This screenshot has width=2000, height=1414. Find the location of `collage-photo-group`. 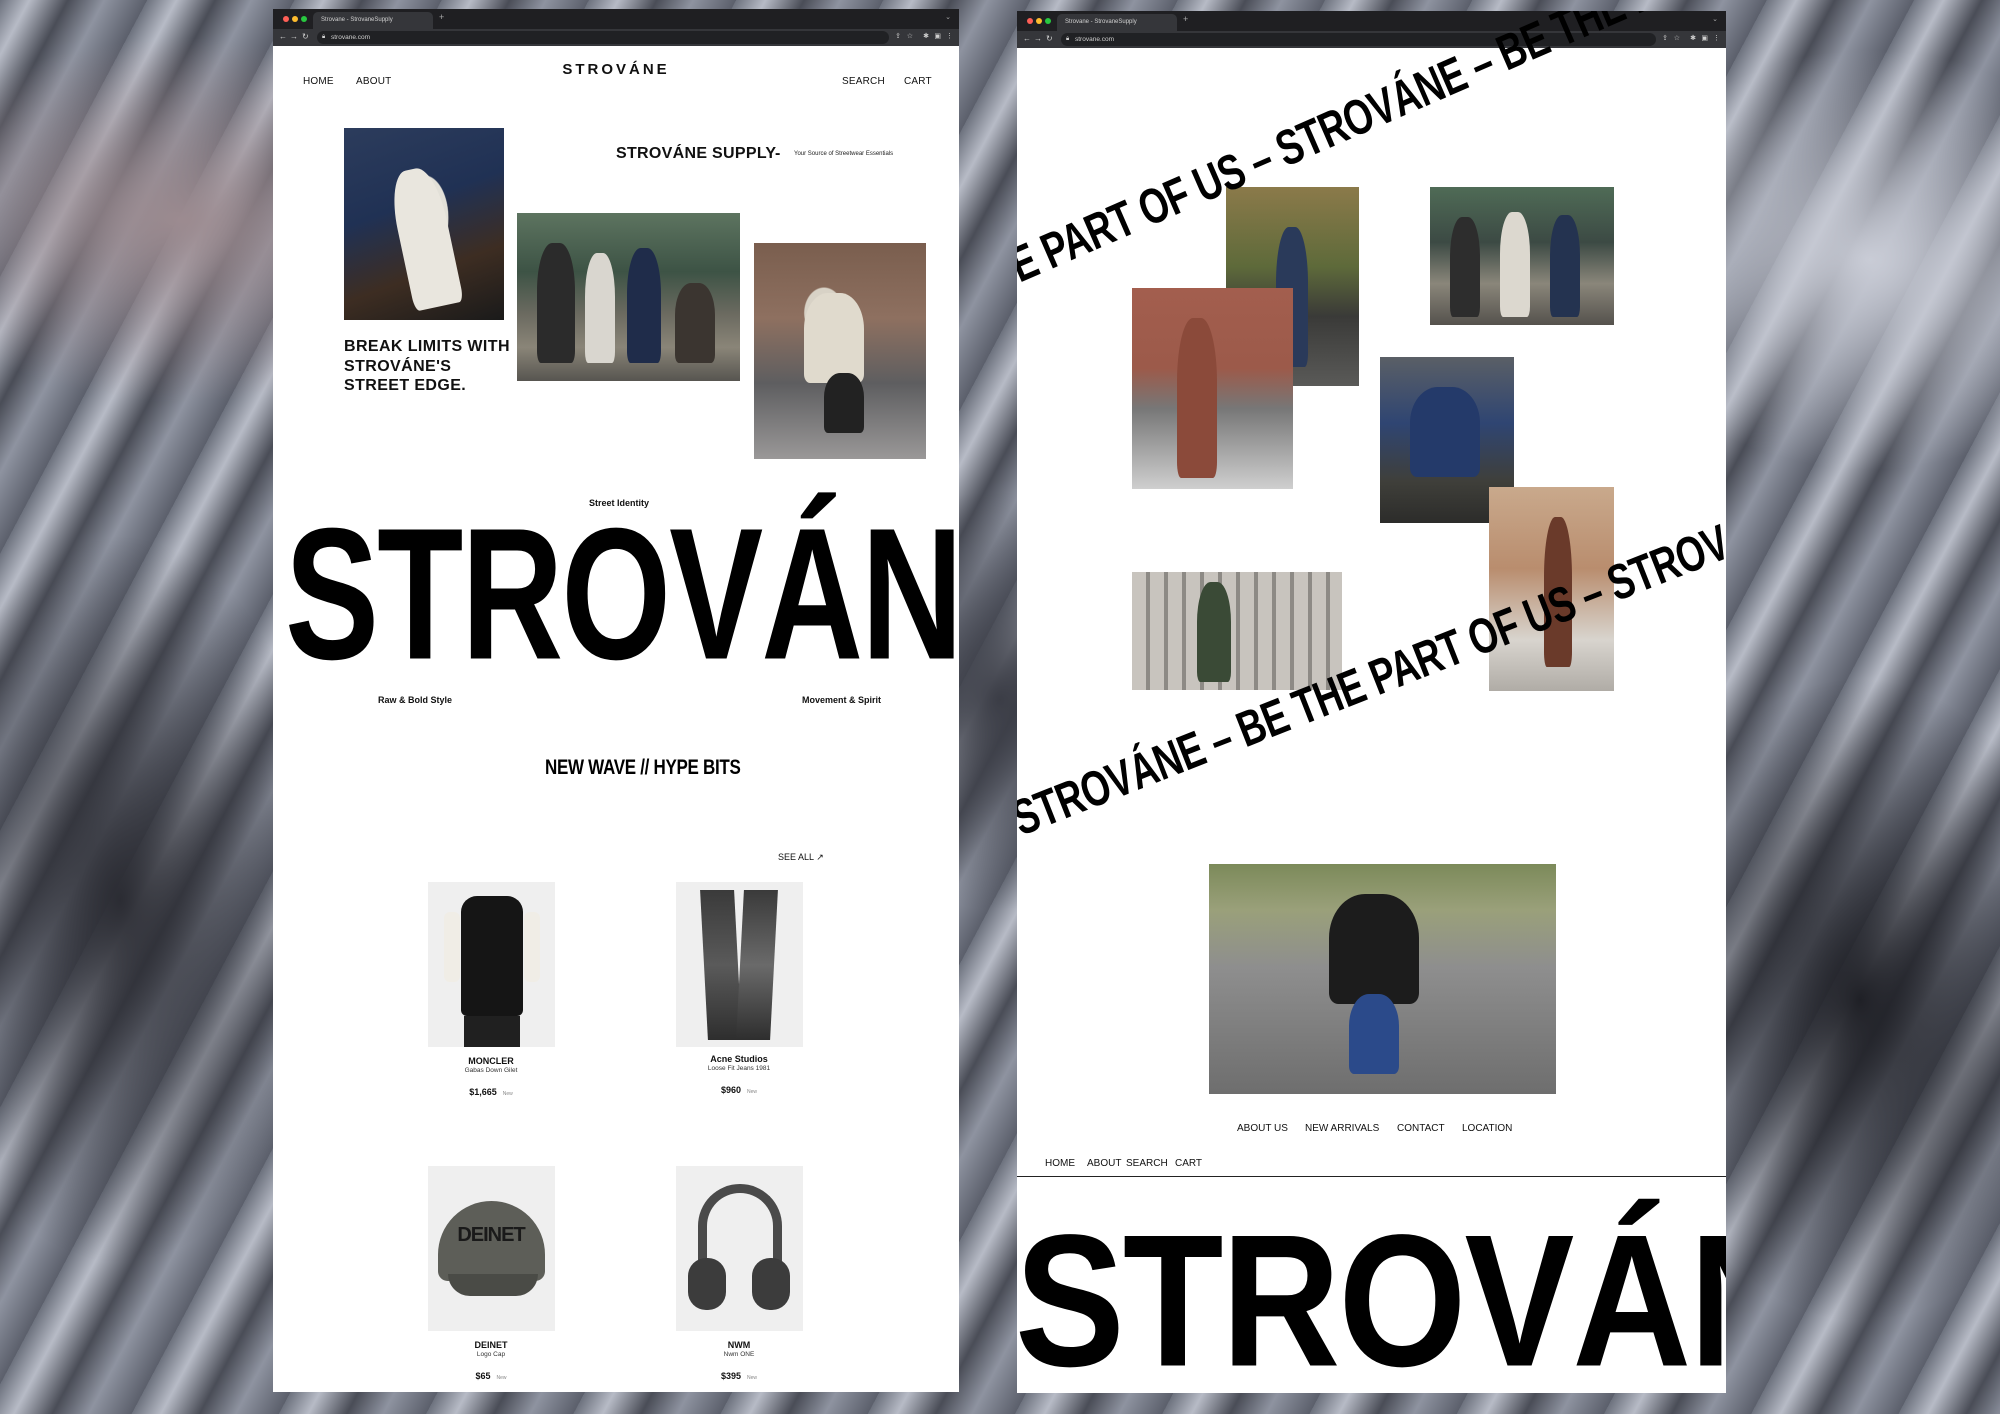

collage-photo-group is located at coordinates (1522, 256).